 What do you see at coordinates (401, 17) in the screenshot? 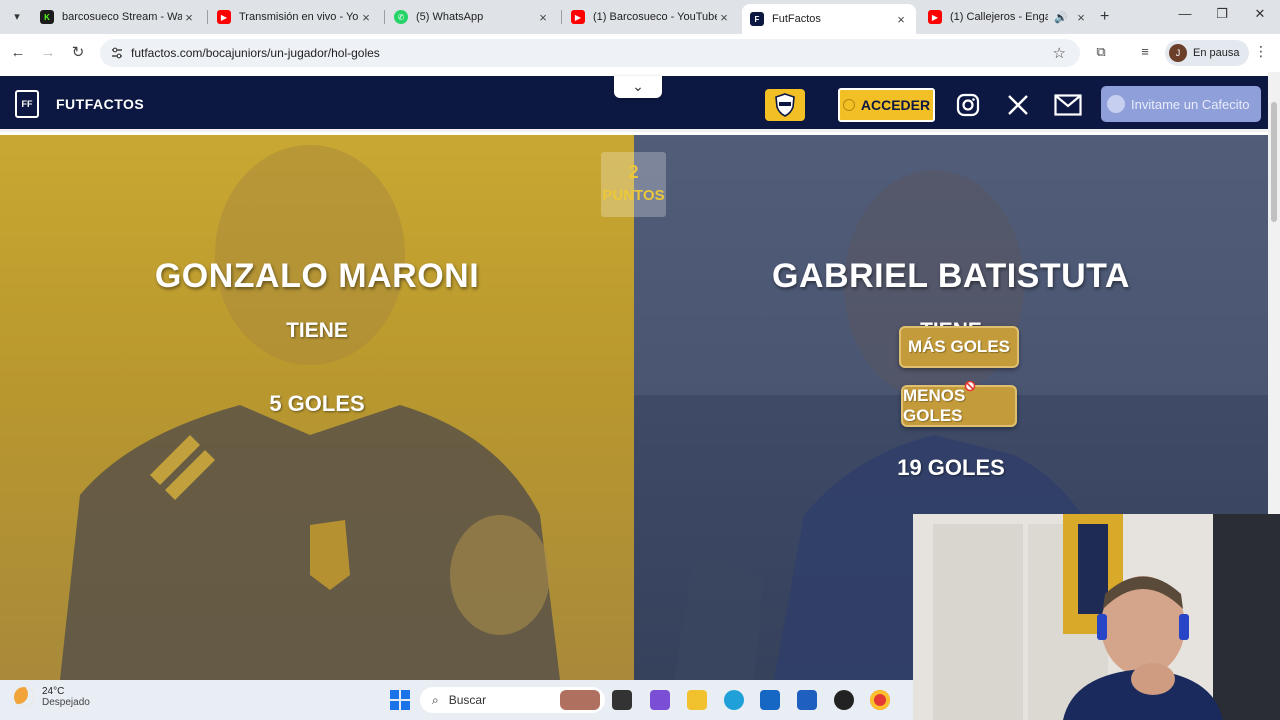
I see `whatsapp-icon: ✆` at bounding box center [401, 17].